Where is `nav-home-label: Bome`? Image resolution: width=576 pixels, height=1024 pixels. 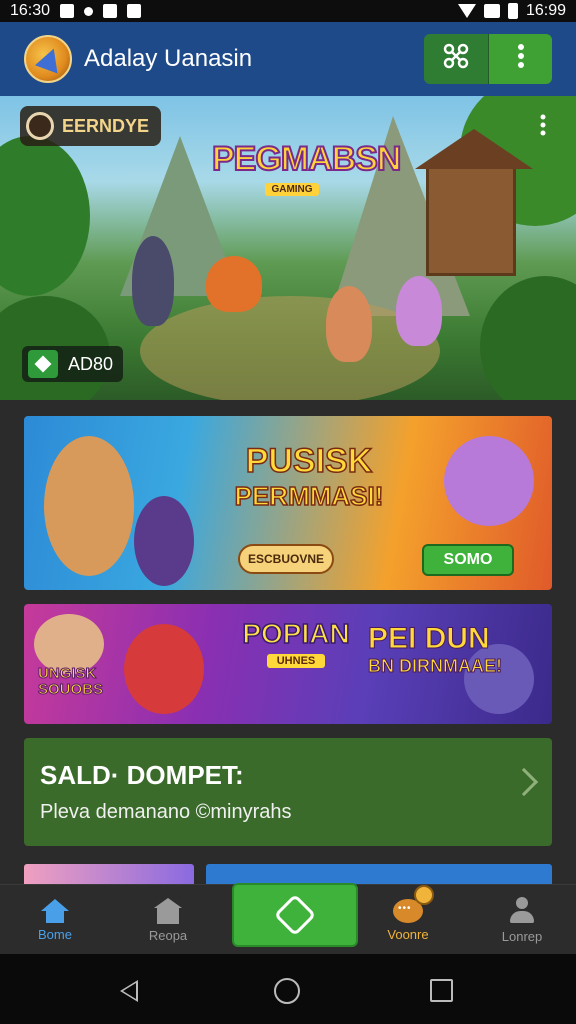
nav-home-label: Bome is located at coordinates (55, 934).